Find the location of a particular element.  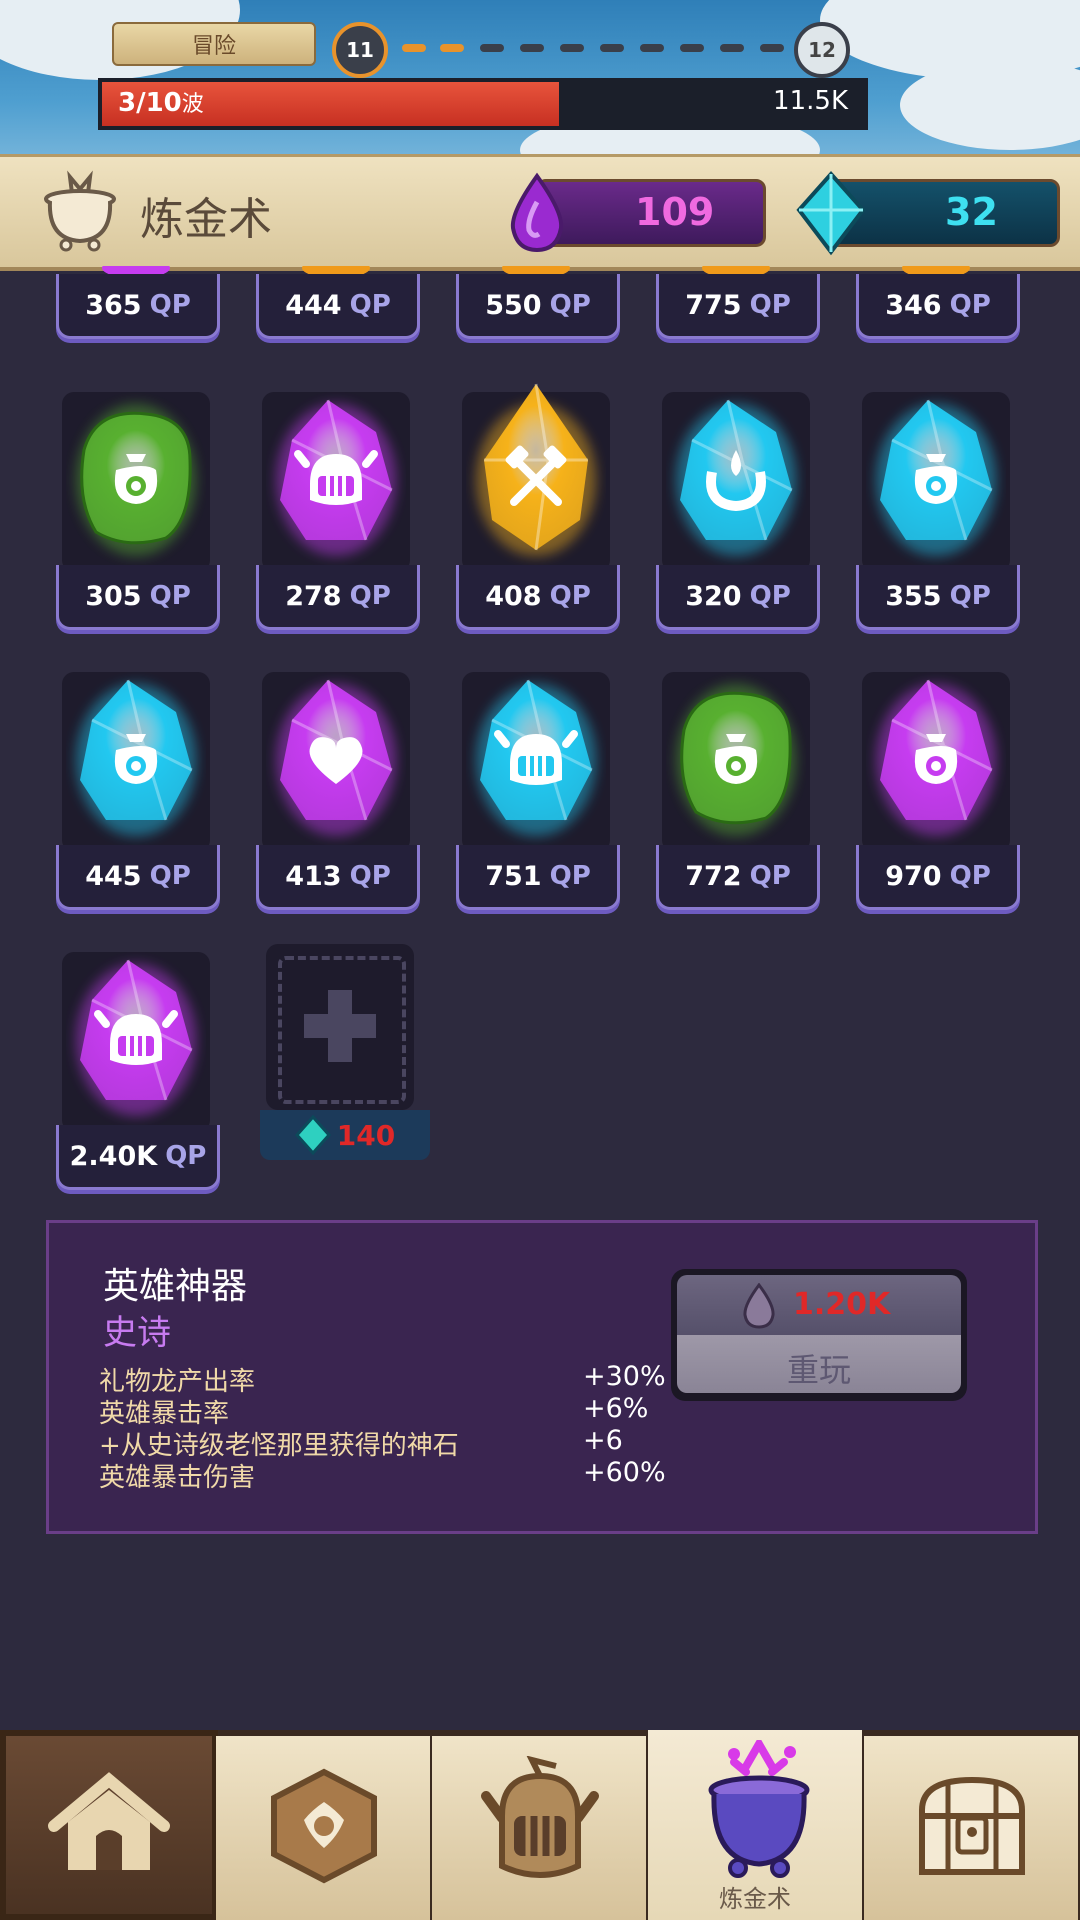

stat-value: +6% is located at coordinates (616, 1408).